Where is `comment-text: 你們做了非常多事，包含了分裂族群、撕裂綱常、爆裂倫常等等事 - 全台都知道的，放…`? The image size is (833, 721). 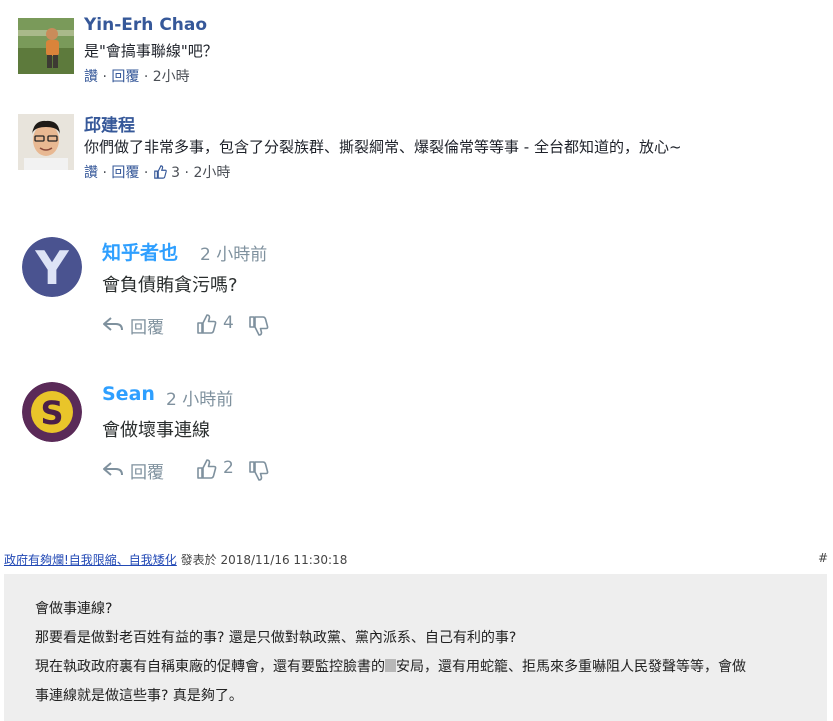 comment-text: 你們做了非常多事，包含了分裂族群、撕裂綱常、爆裂倫常等等事 - 全台都知道的，放… is located at coordinates (383, 147).